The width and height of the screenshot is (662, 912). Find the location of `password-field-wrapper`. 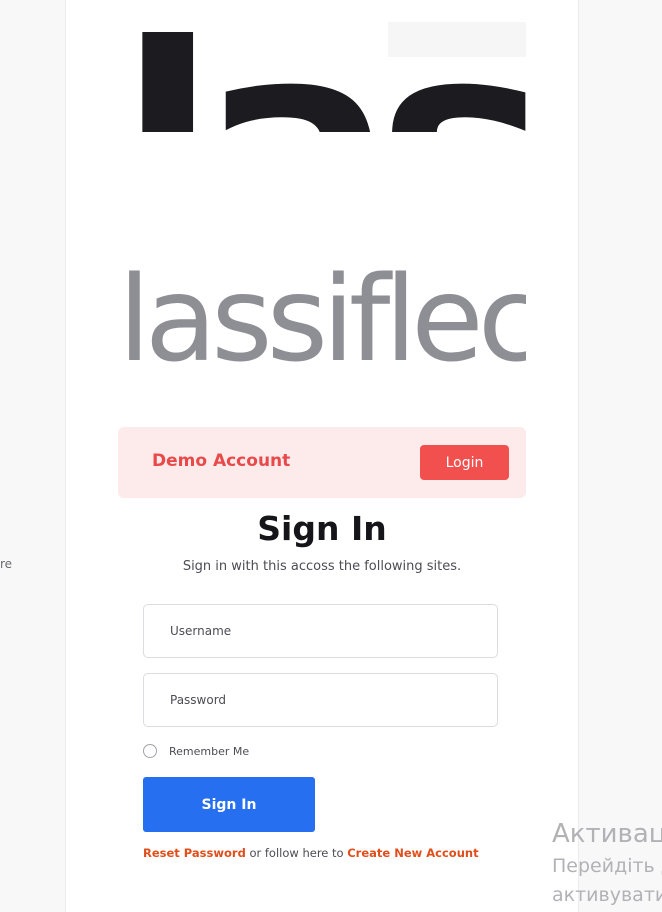

password-field-wrapper is located at coordinates (320, 700).